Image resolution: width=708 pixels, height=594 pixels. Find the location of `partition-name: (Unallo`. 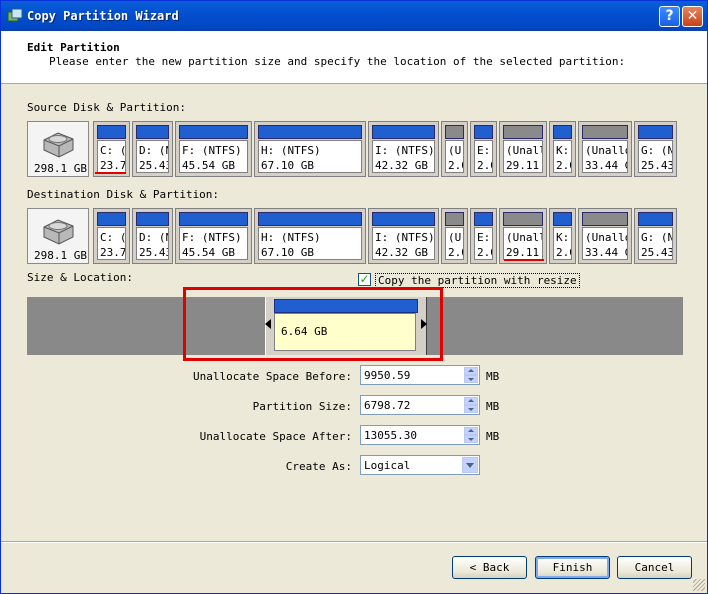

partition-name: (Unallo is located at coordinates (606, 237).